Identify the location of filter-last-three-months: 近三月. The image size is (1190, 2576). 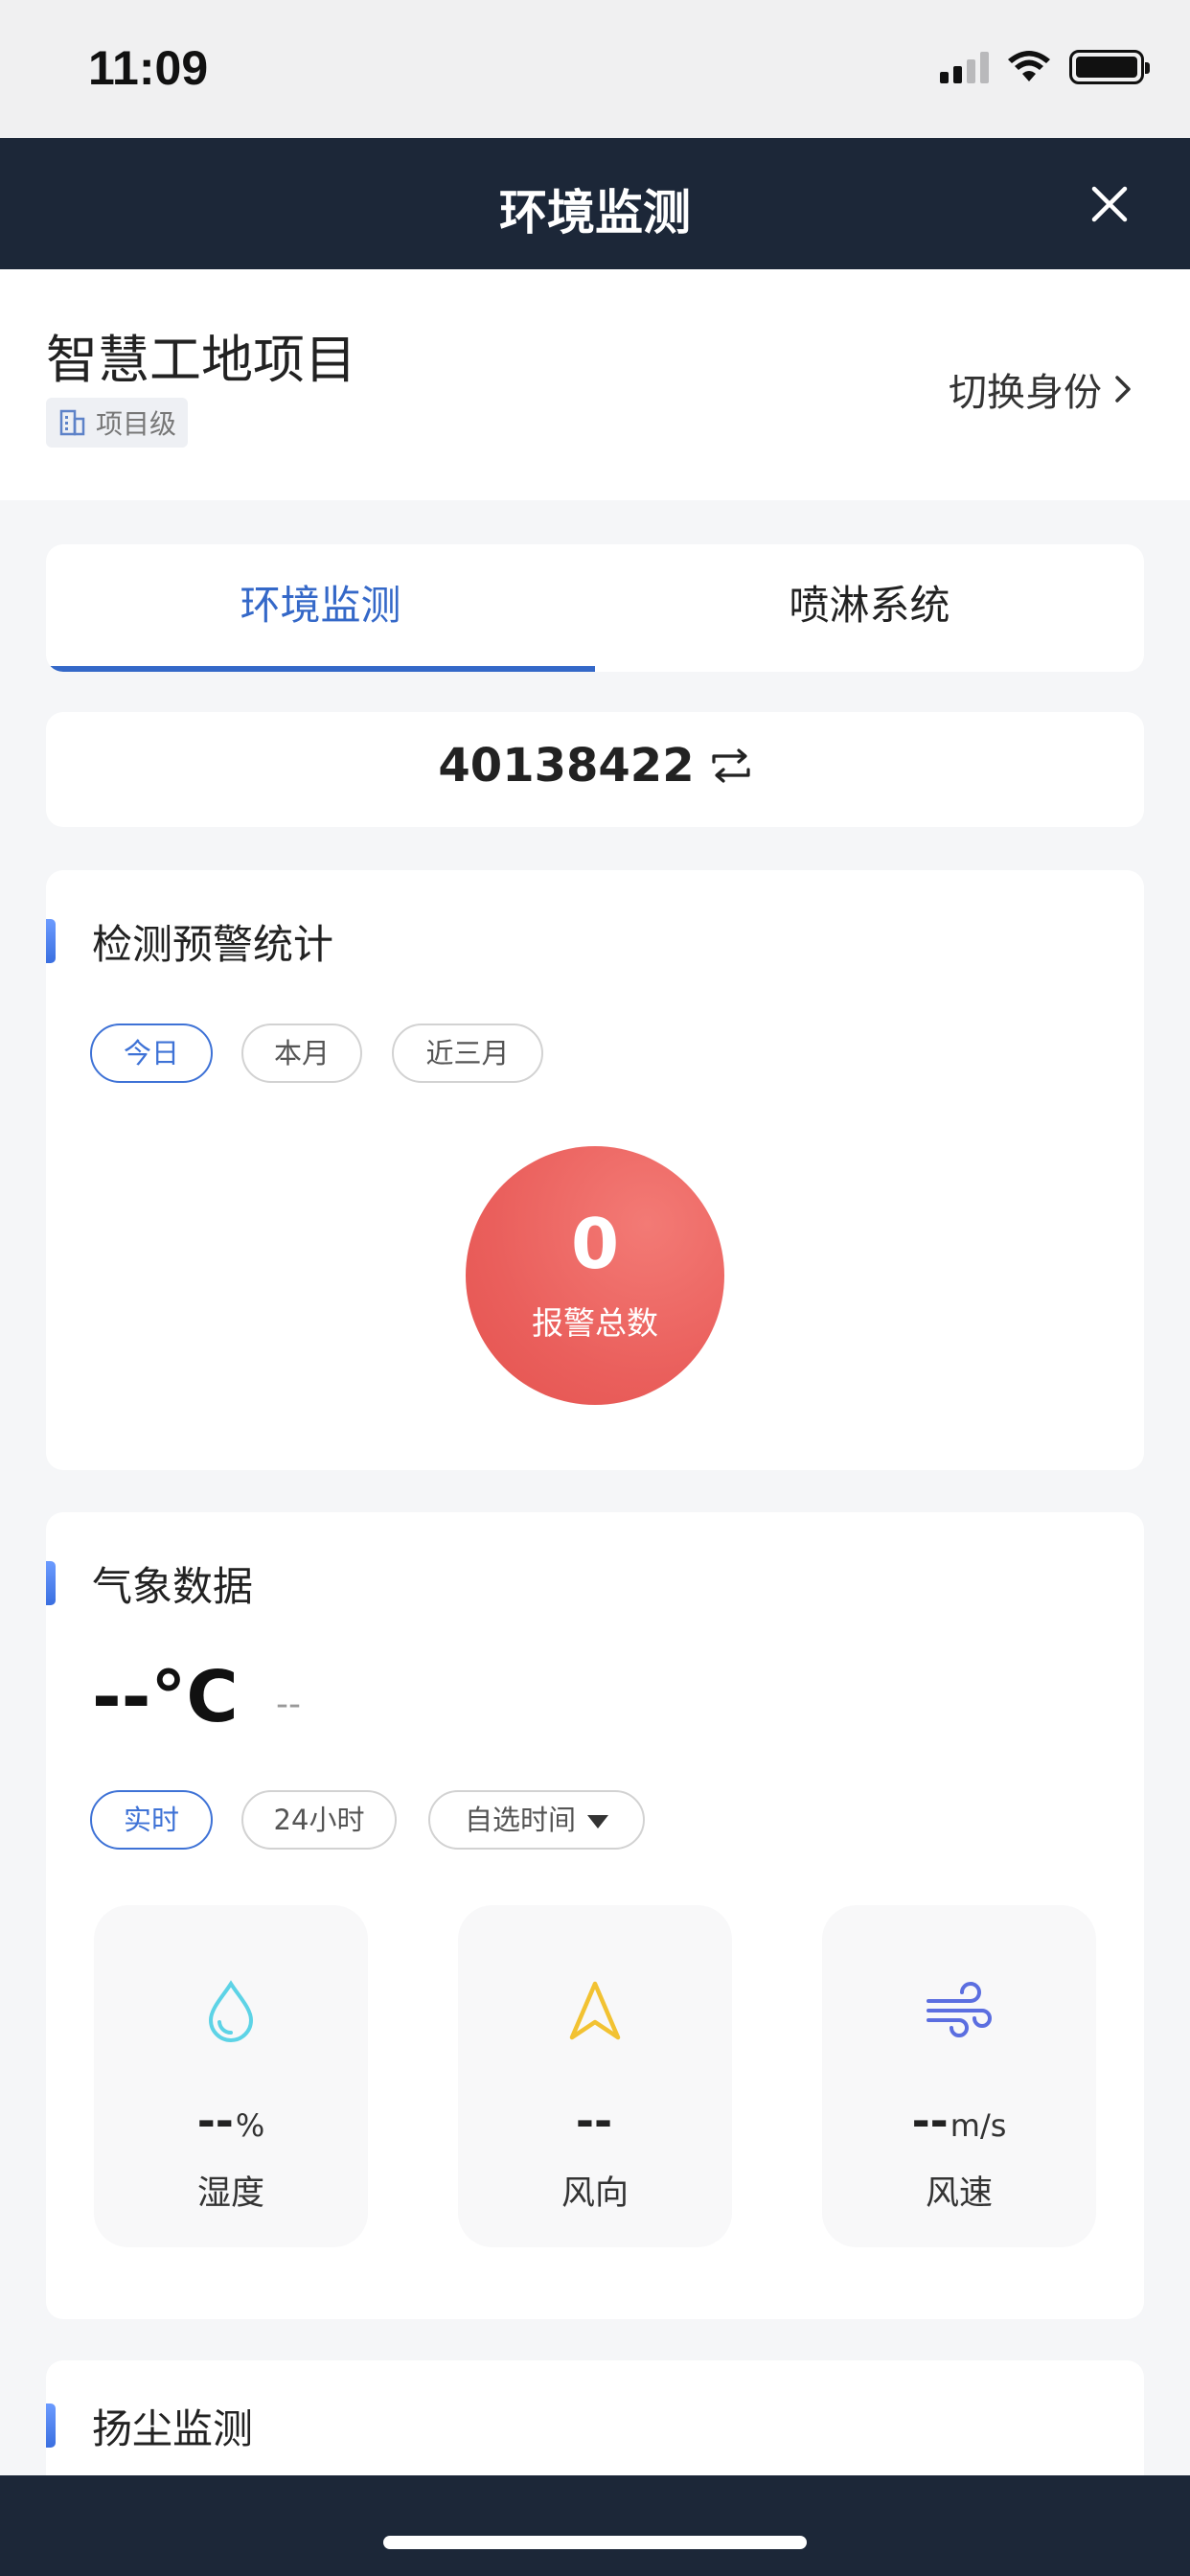
(468, 1053).